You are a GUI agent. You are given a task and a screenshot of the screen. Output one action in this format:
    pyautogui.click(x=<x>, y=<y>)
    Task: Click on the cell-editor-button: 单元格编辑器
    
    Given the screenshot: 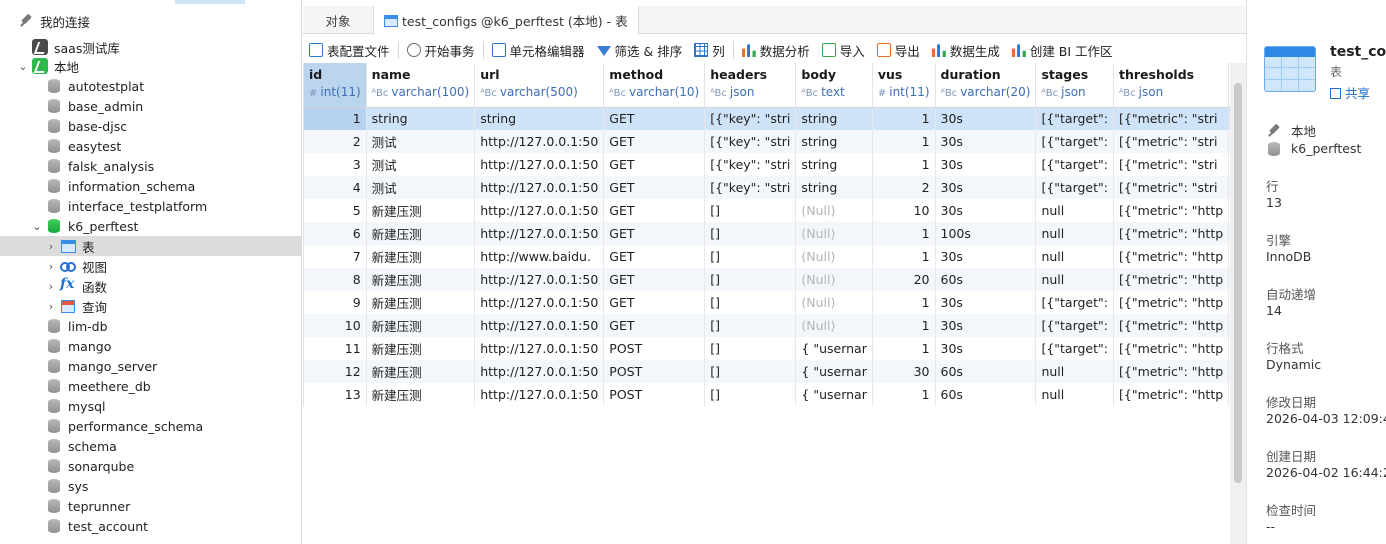 What is the action you would take?
    pyautogui.click(x=538, y=50)
    